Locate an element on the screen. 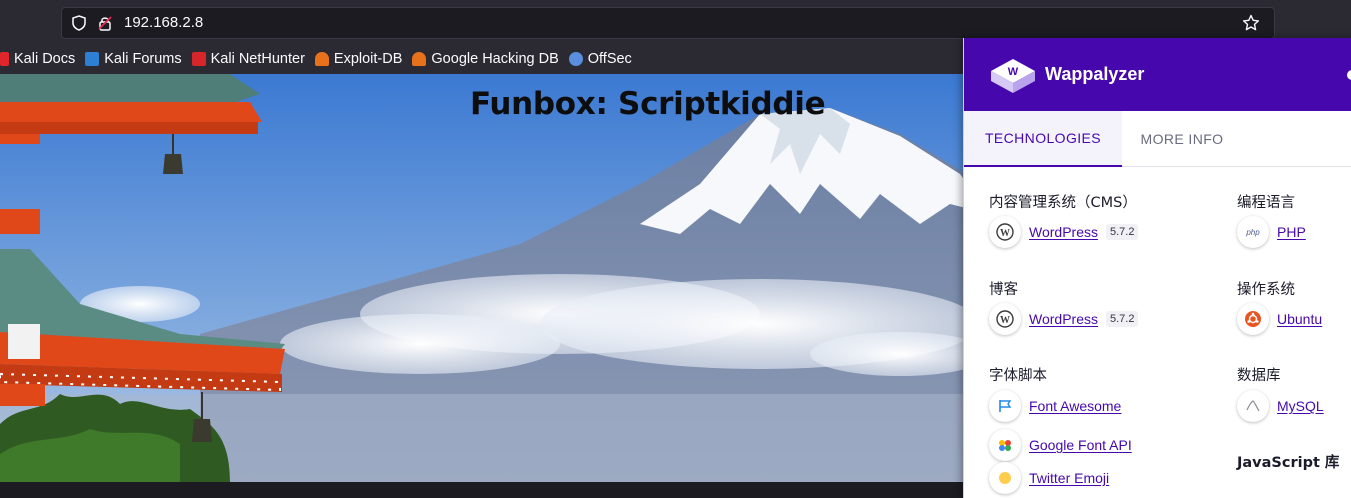  category-font-scripts: 字体脚本 is located at coordinates (1018, 376).